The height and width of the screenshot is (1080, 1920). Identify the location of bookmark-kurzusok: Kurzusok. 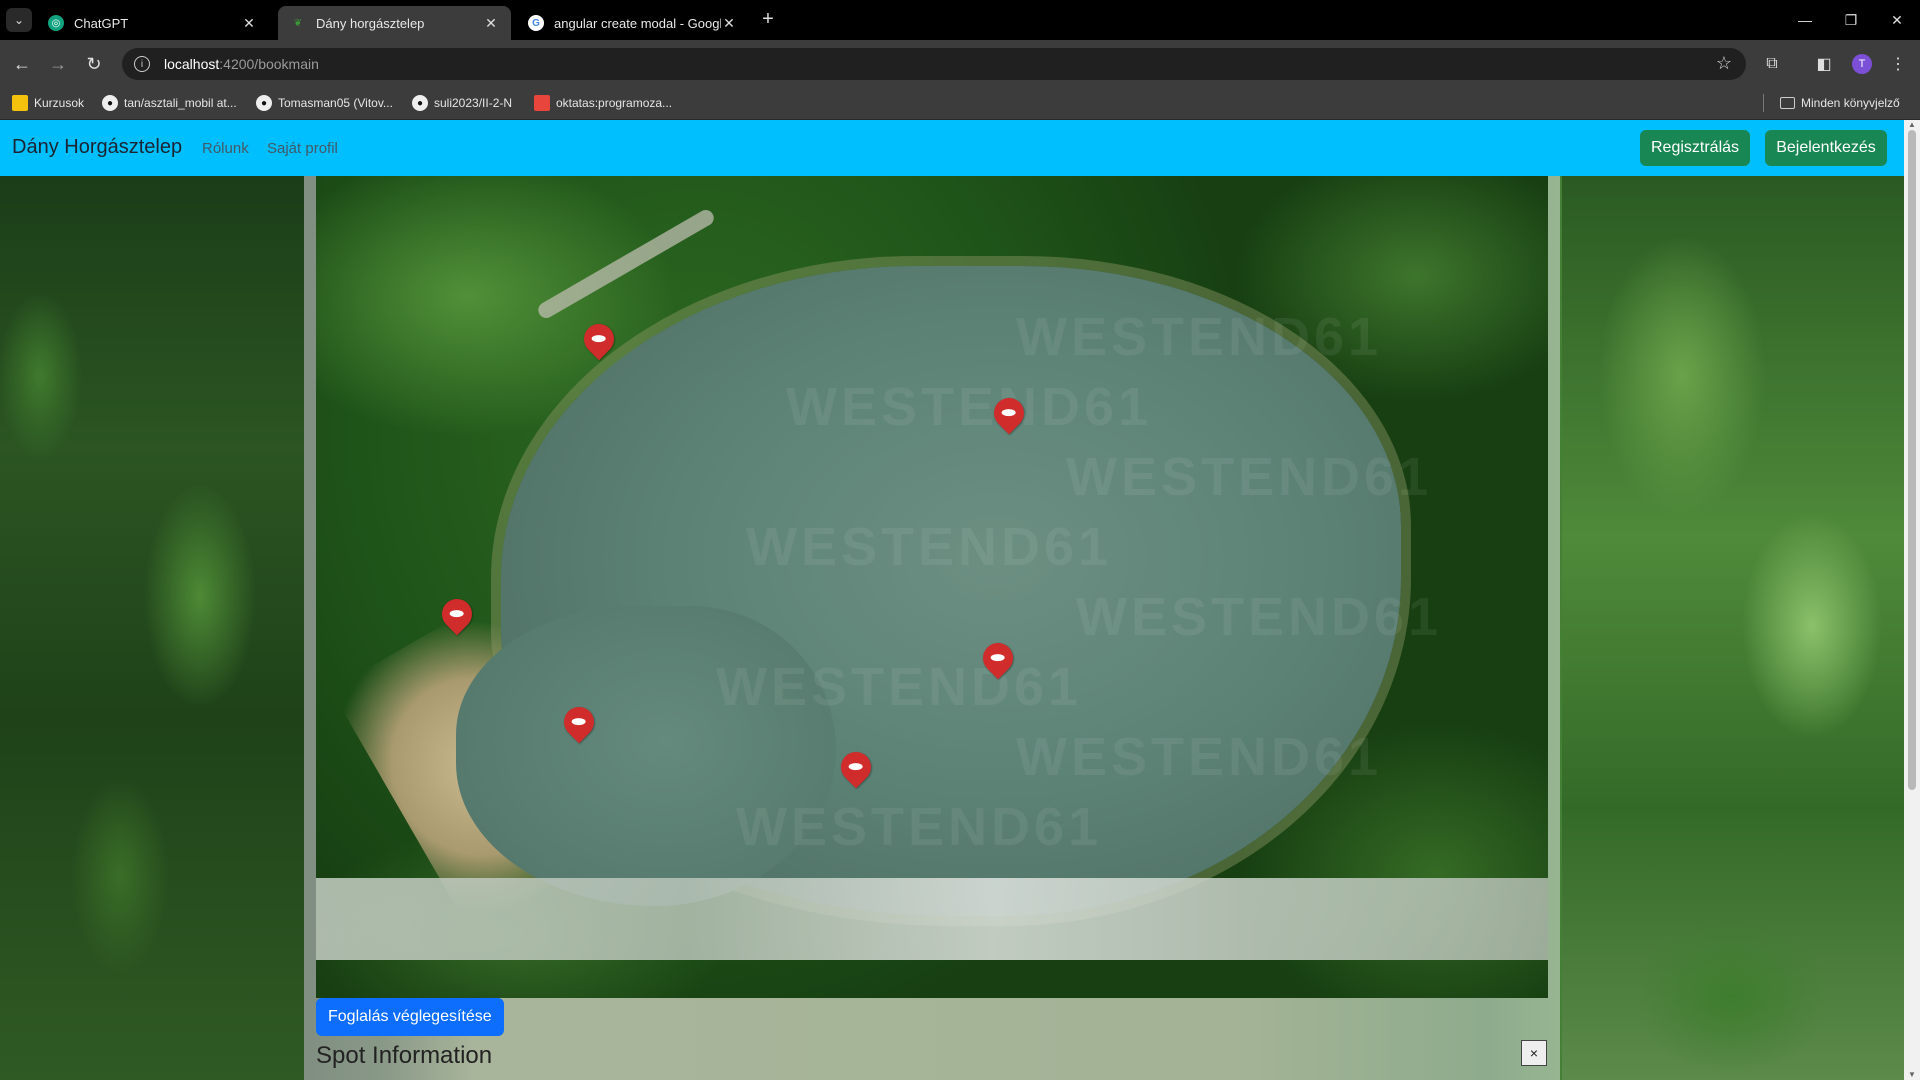
(48, 103).